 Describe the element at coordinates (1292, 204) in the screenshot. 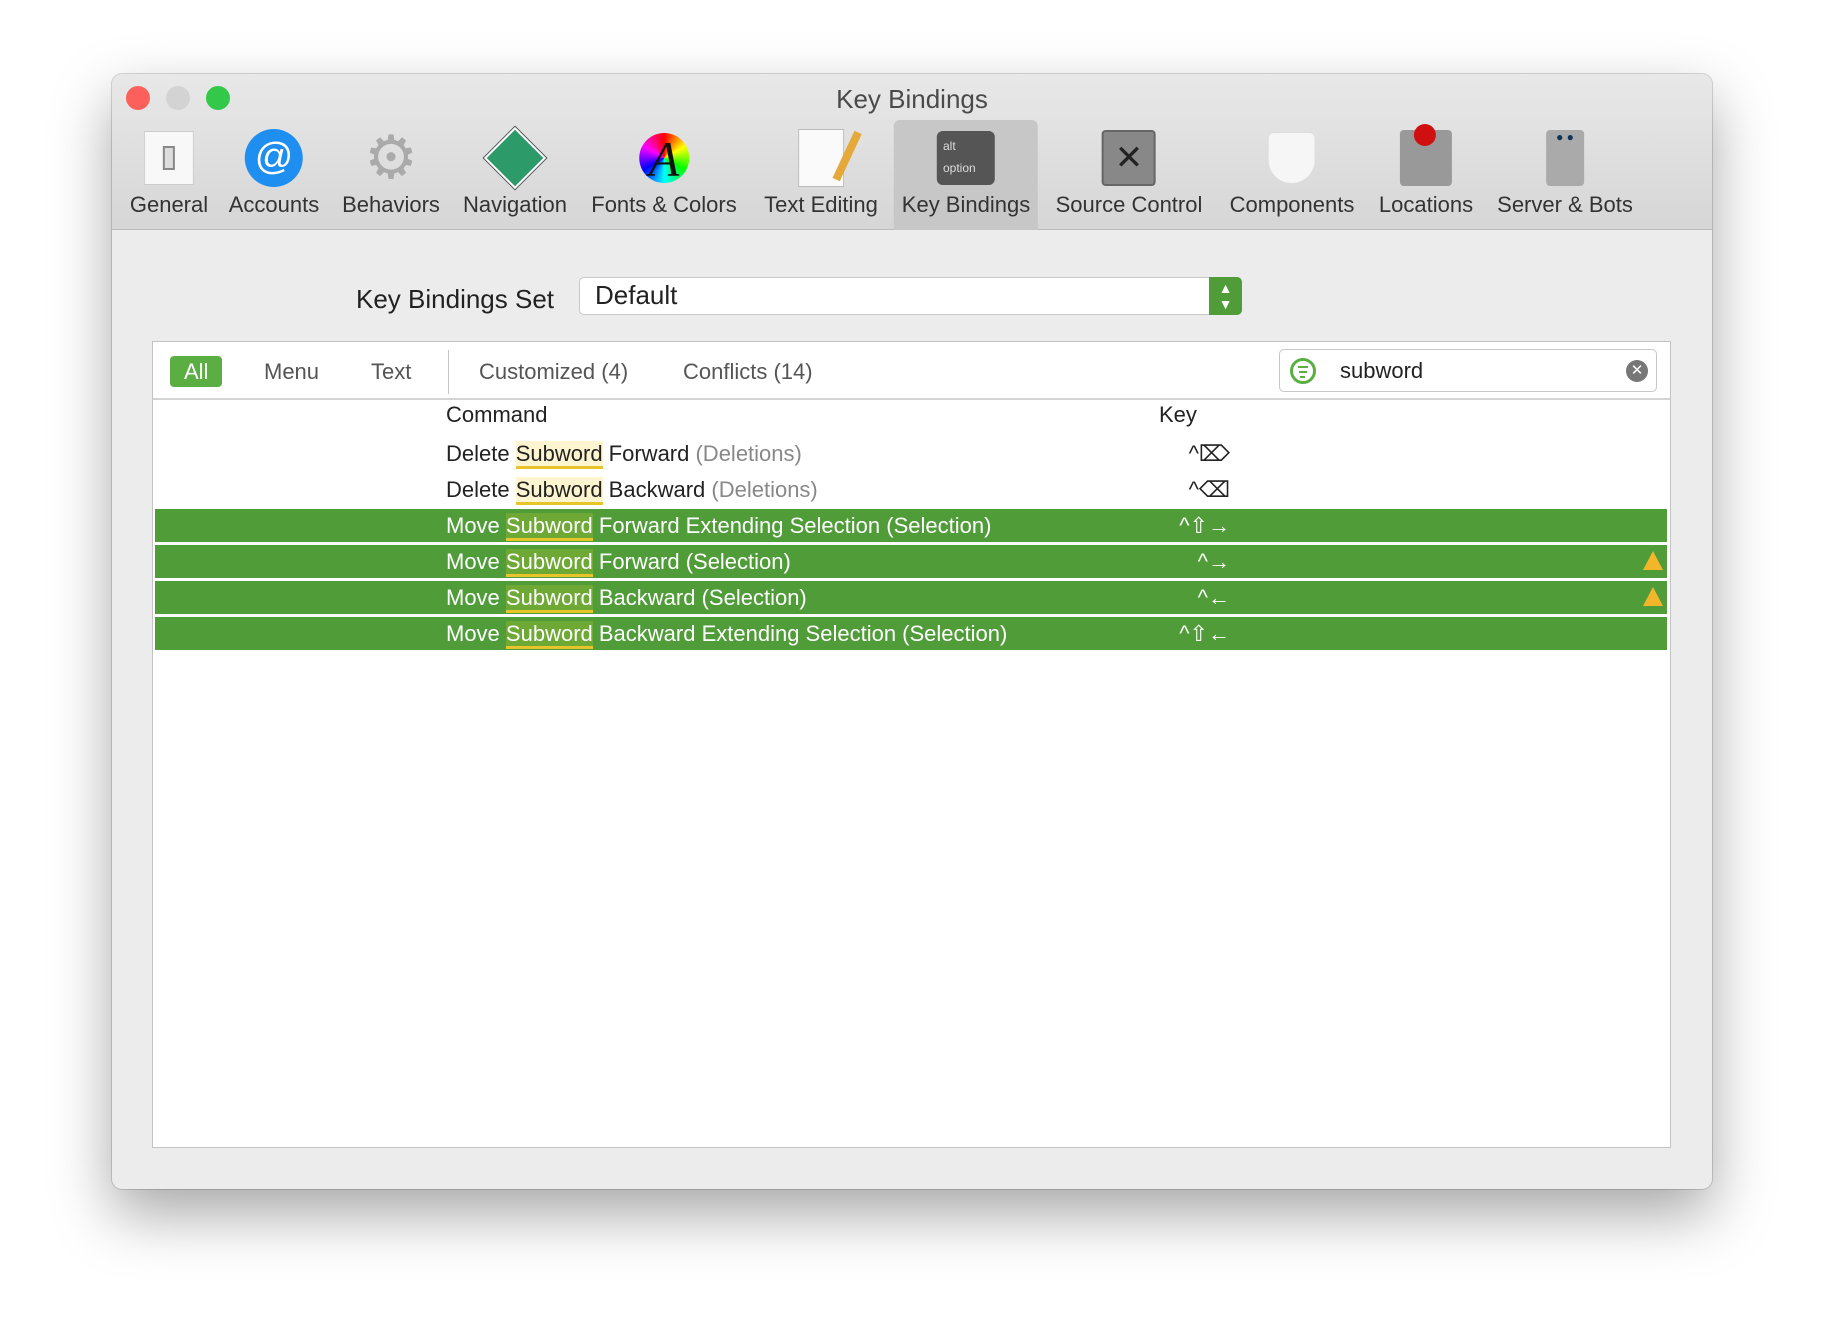

I see `toolbar-item-label: Components` at that location.